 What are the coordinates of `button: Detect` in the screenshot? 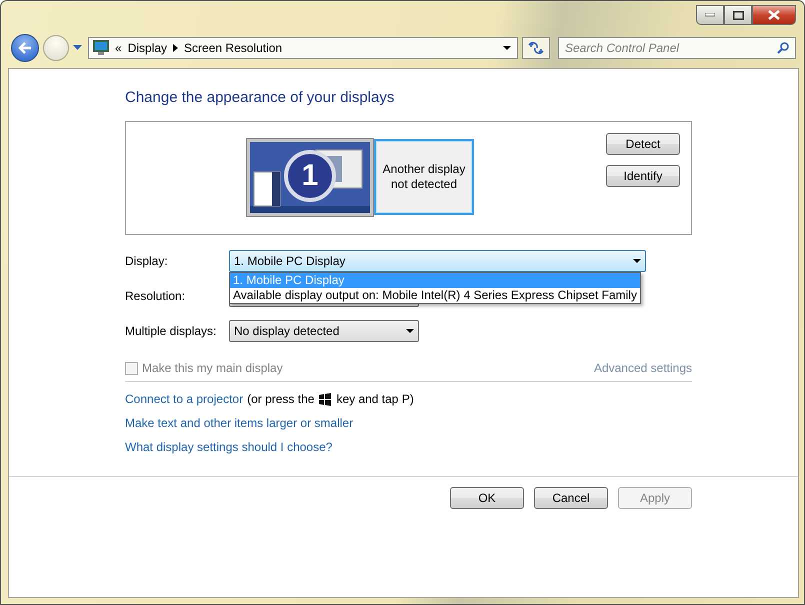 It's located at (643, 144).